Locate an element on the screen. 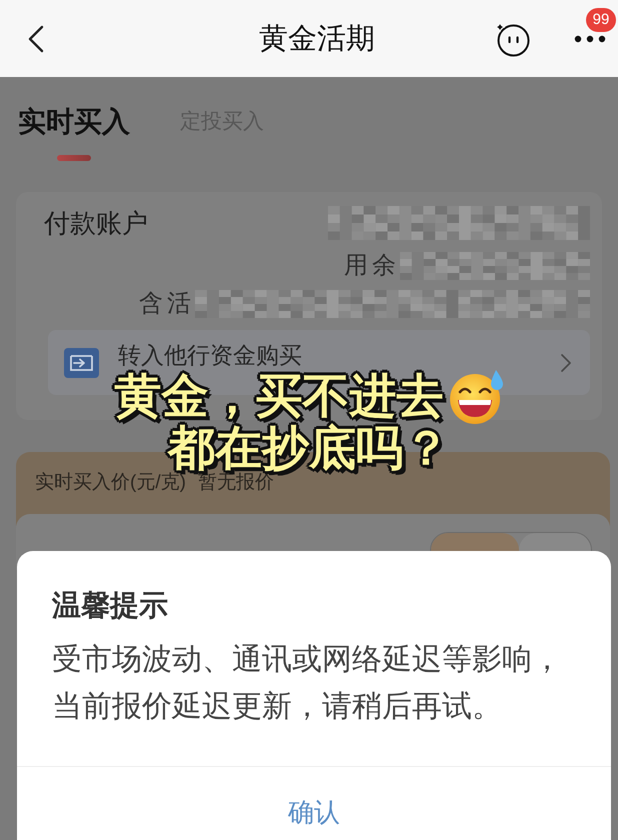  account-label: 付款账户 is located at coordinates (96, 223).